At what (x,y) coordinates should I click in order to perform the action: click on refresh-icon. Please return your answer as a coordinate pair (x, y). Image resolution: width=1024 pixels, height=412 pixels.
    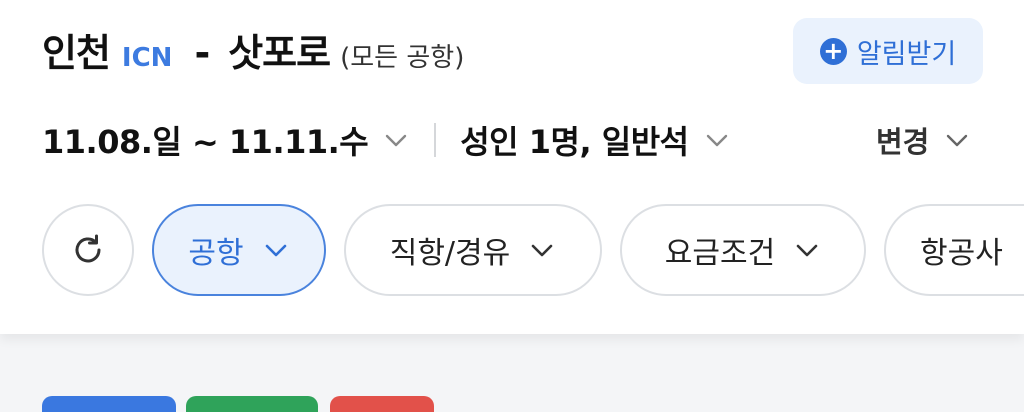
    Looking at the image, I should click on (88, 248).